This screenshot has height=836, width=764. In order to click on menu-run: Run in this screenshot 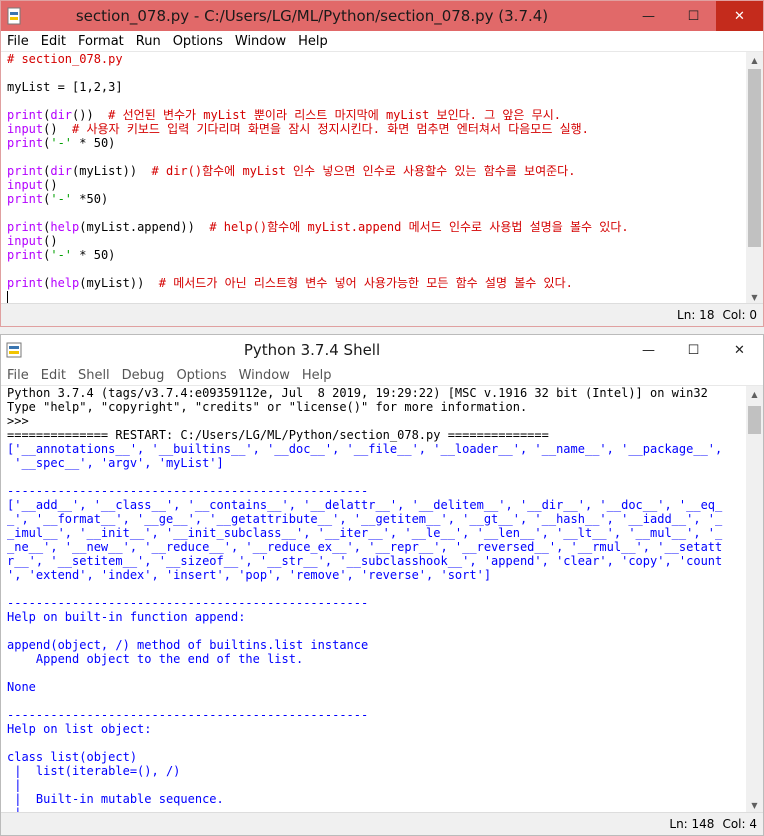, I will do `click(148, 41)`.